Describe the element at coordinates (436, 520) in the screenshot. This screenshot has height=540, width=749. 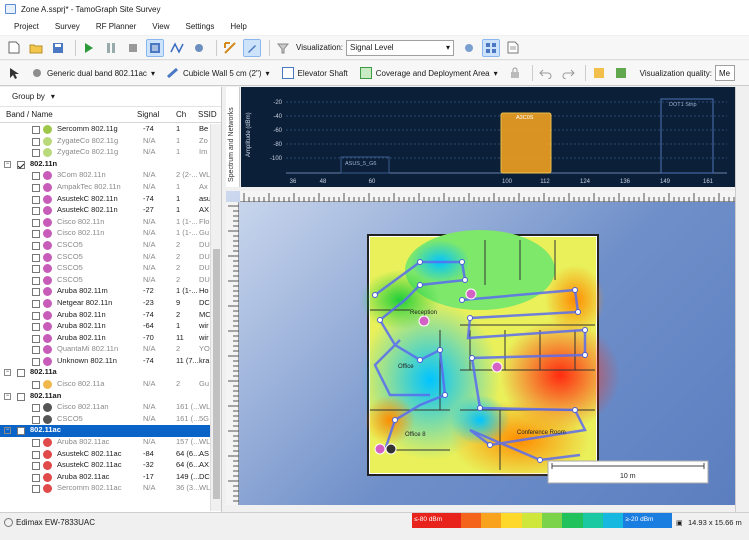
I see `legend-min: ≤-80 dBm` at that location.